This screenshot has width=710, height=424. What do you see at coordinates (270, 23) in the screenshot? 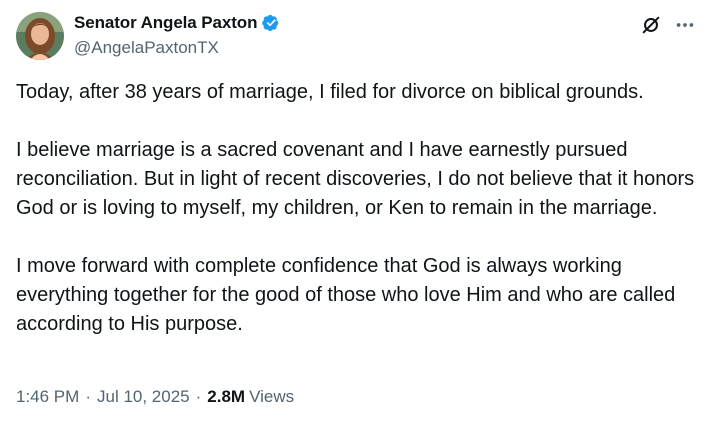
I see `verified-badge-icon` at bounding box center [270, 23].